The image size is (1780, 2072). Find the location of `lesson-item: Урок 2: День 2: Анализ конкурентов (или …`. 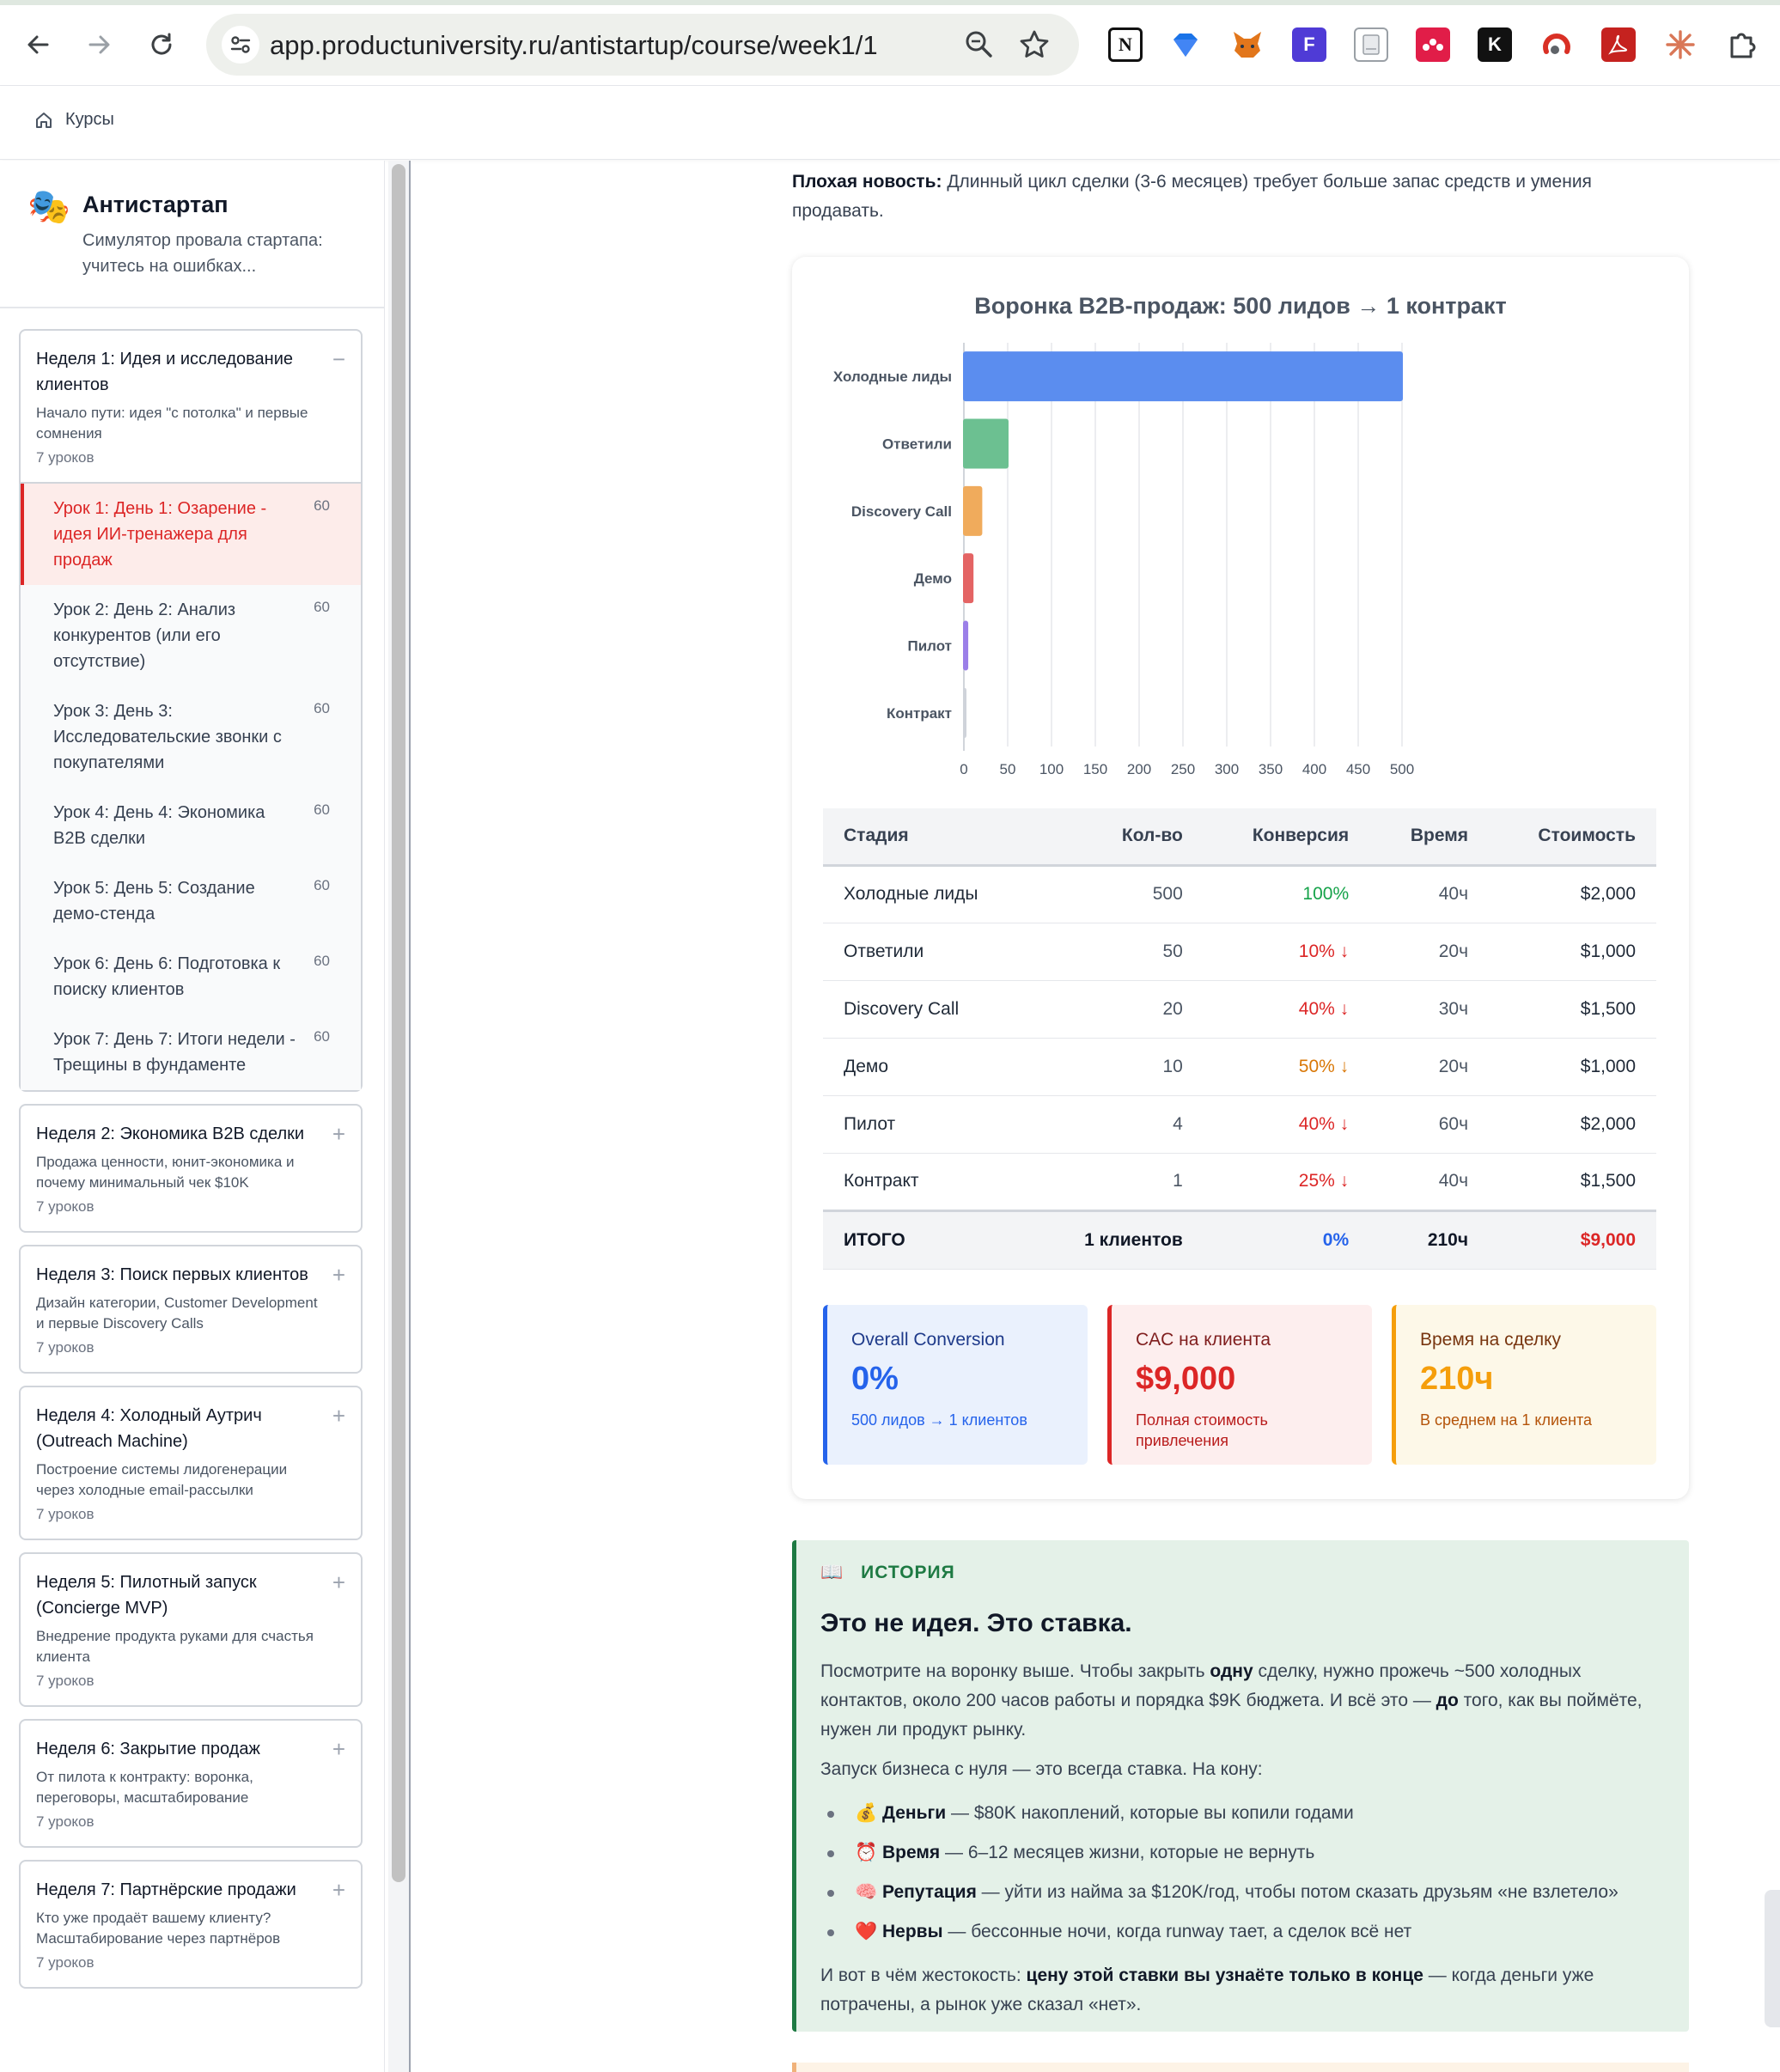

lesson-item: Урок 2: День 2: Анализ конкурентов (или … is located at coordinates (191, 635).